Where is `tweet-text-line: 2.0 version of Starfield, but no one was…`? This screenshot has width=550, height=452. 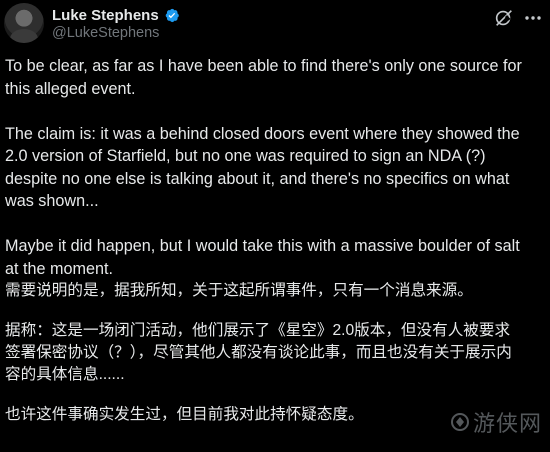 tweet-text-line: 2.0 version of Starfield, but no one was… is located at coordinates (245, 156).